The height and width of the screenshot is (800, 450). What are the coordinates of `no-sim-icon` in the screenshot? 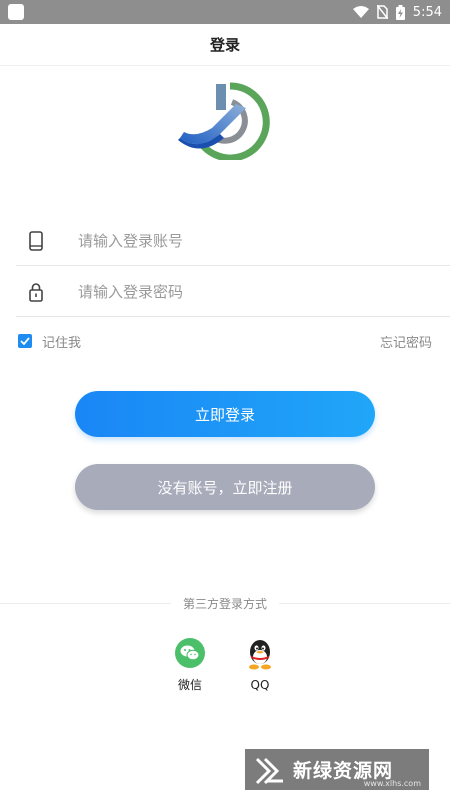 It's located at (382, 12).